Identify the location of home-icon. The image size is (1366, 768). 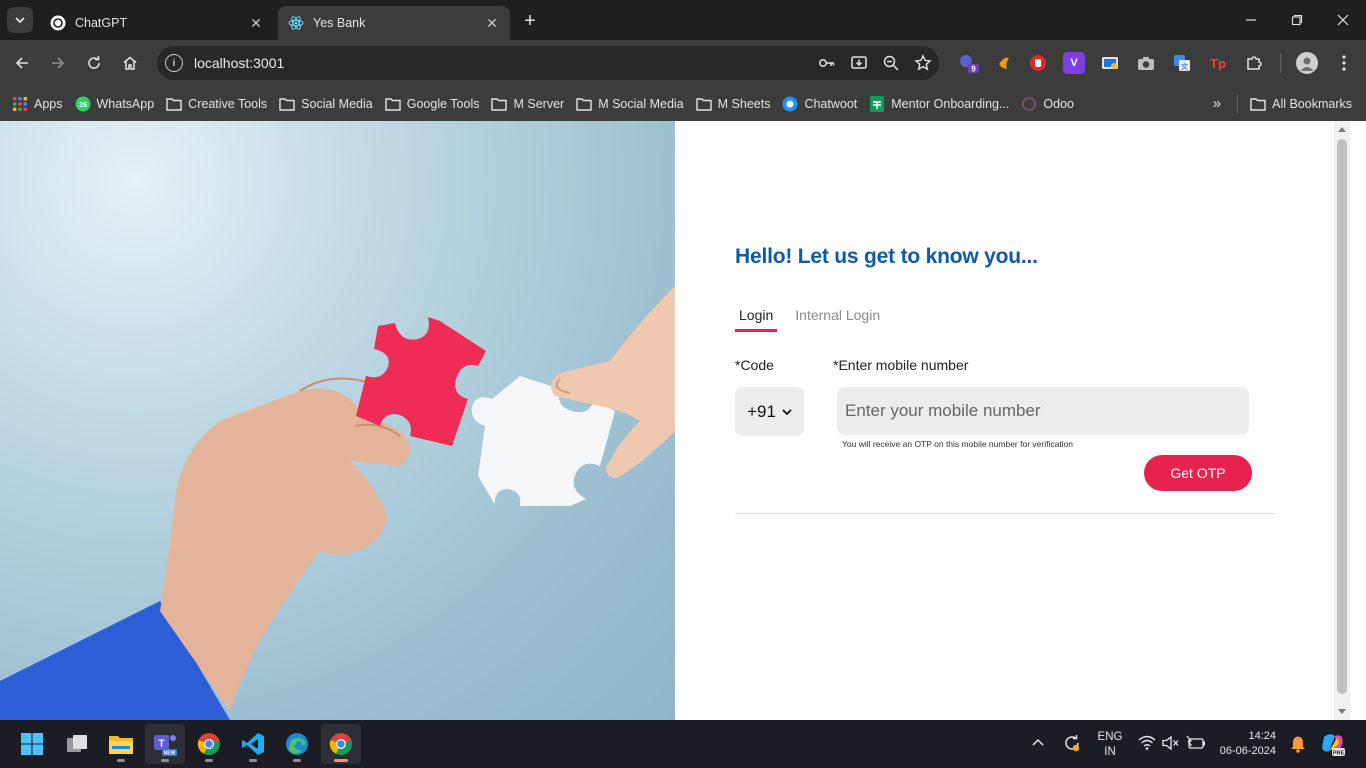
(130, 63).